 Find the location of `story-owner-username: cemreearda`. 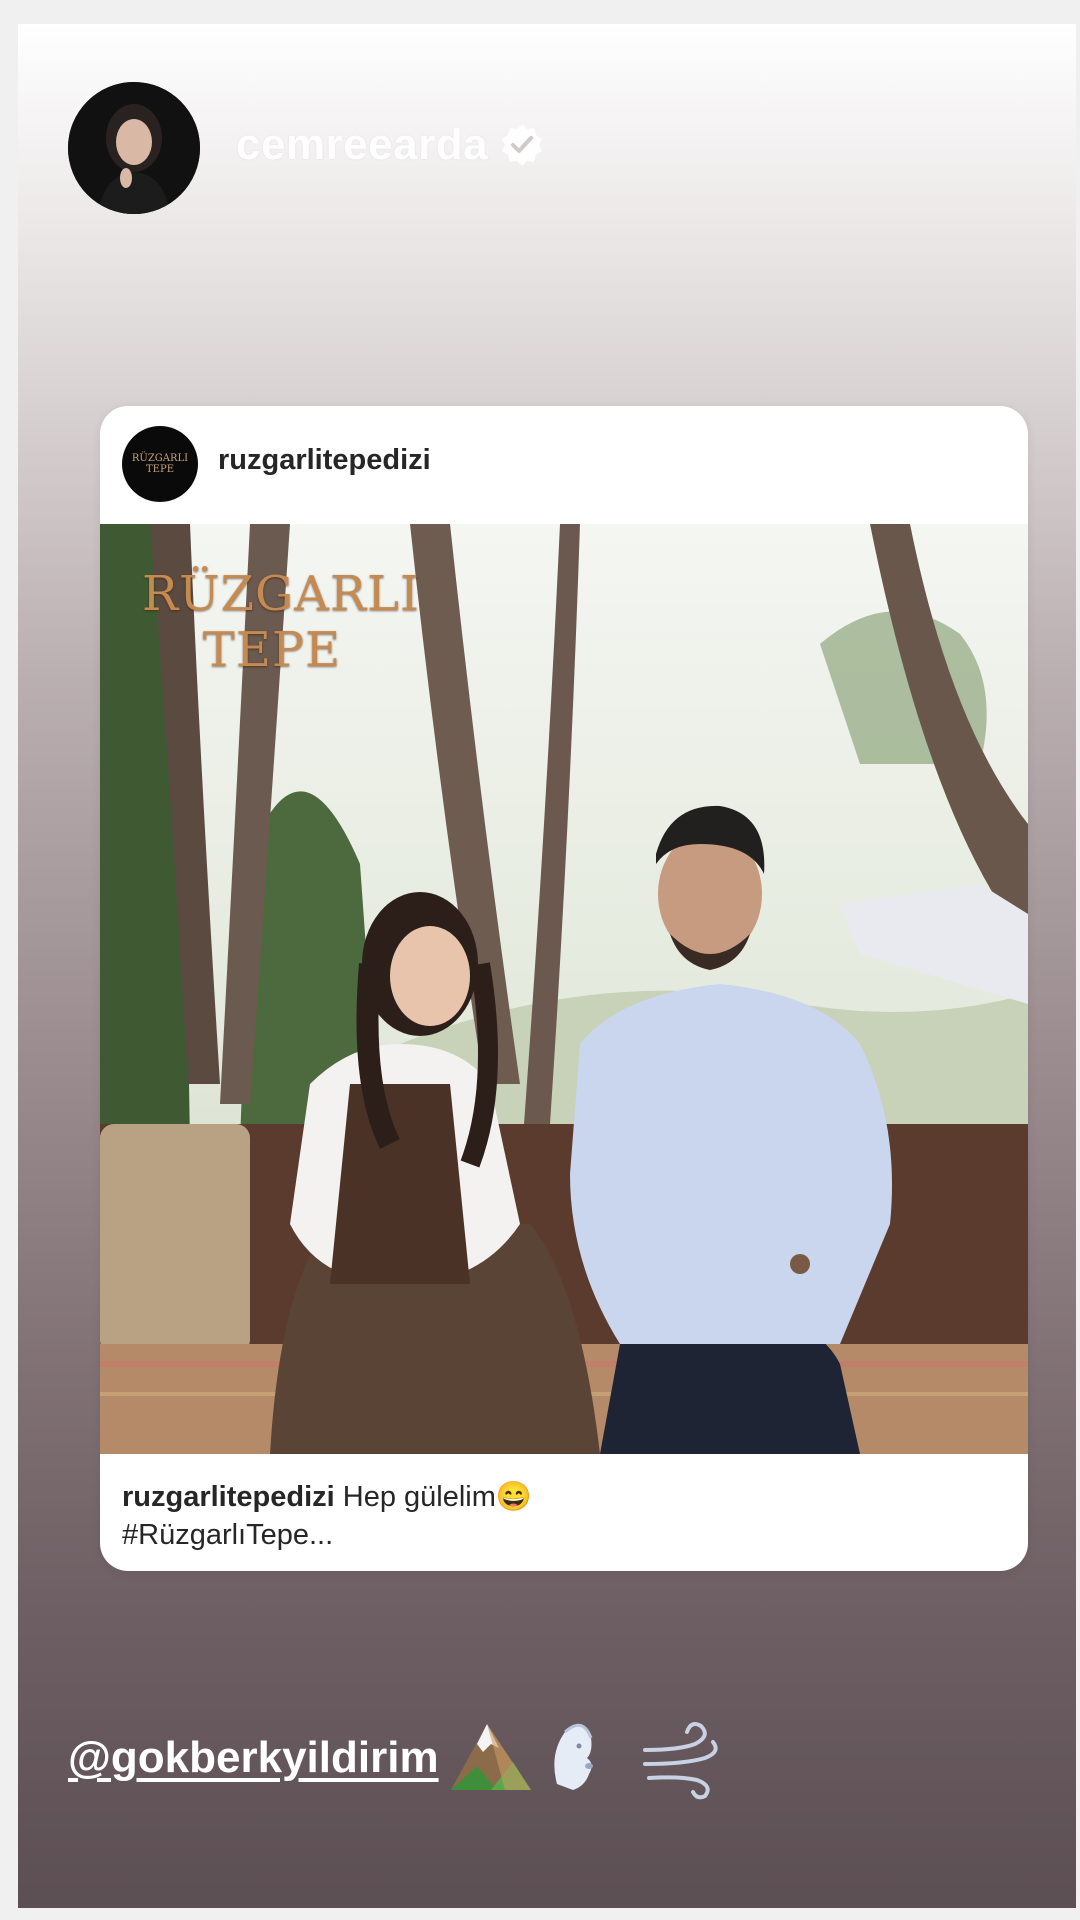

story-owner-username: cemreearda is located at coordinates (391, 145).